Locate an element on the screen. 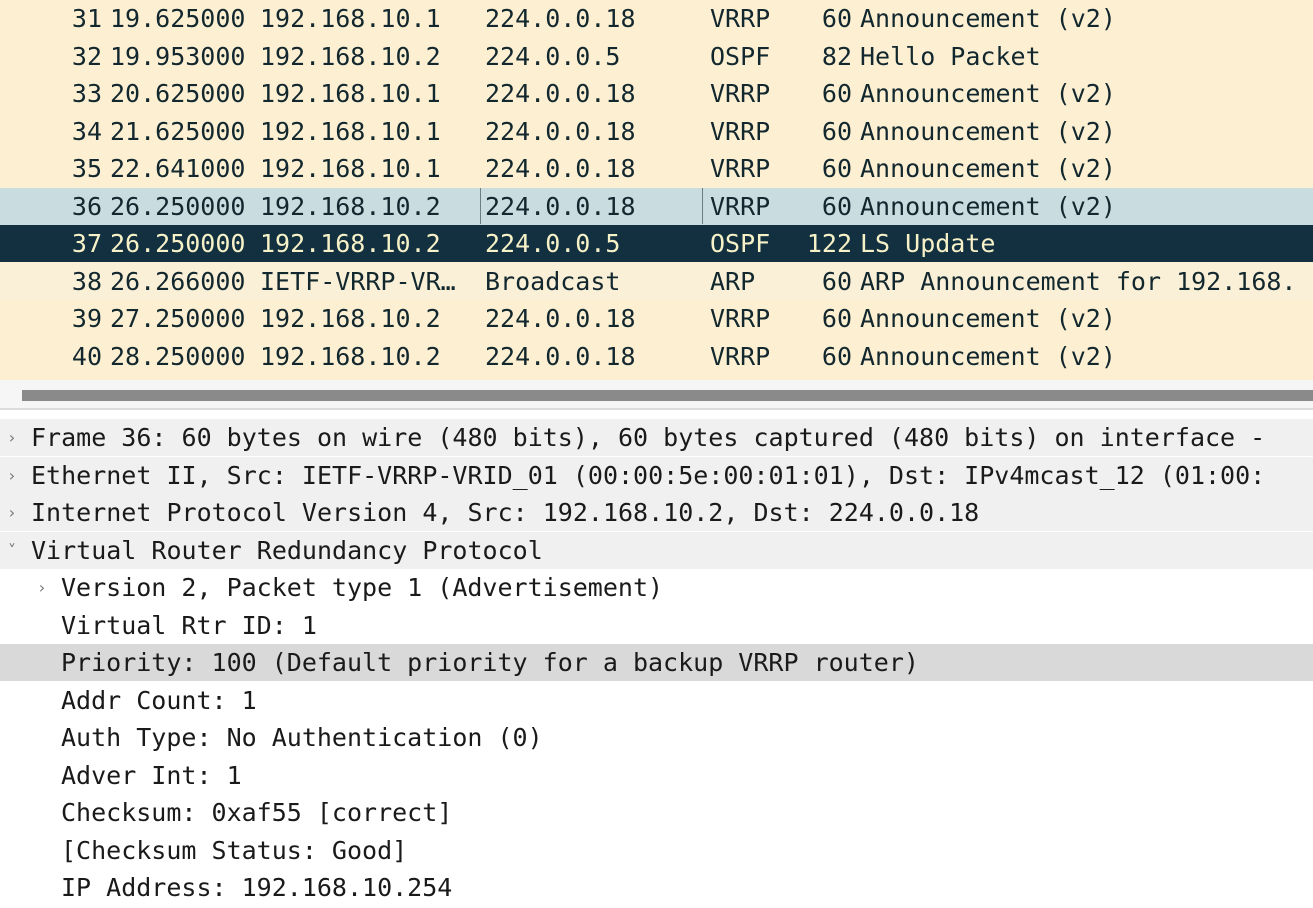  packet-destination: Broadcast is located at coordinates (553, 281).